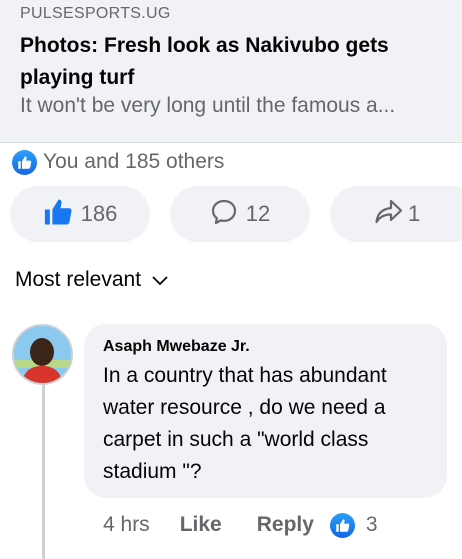  Describe the element at coordinates (99, 213) in the screenshot. I see `like-count: 186` at that location.